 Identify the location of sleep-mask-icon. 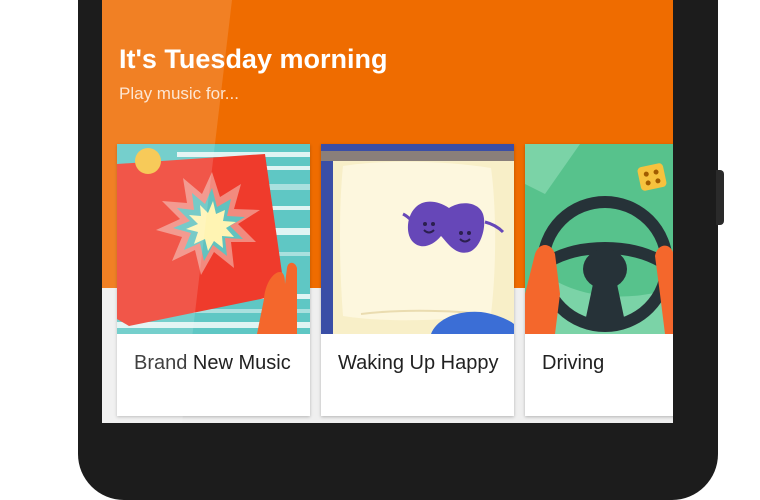
(417, 239).